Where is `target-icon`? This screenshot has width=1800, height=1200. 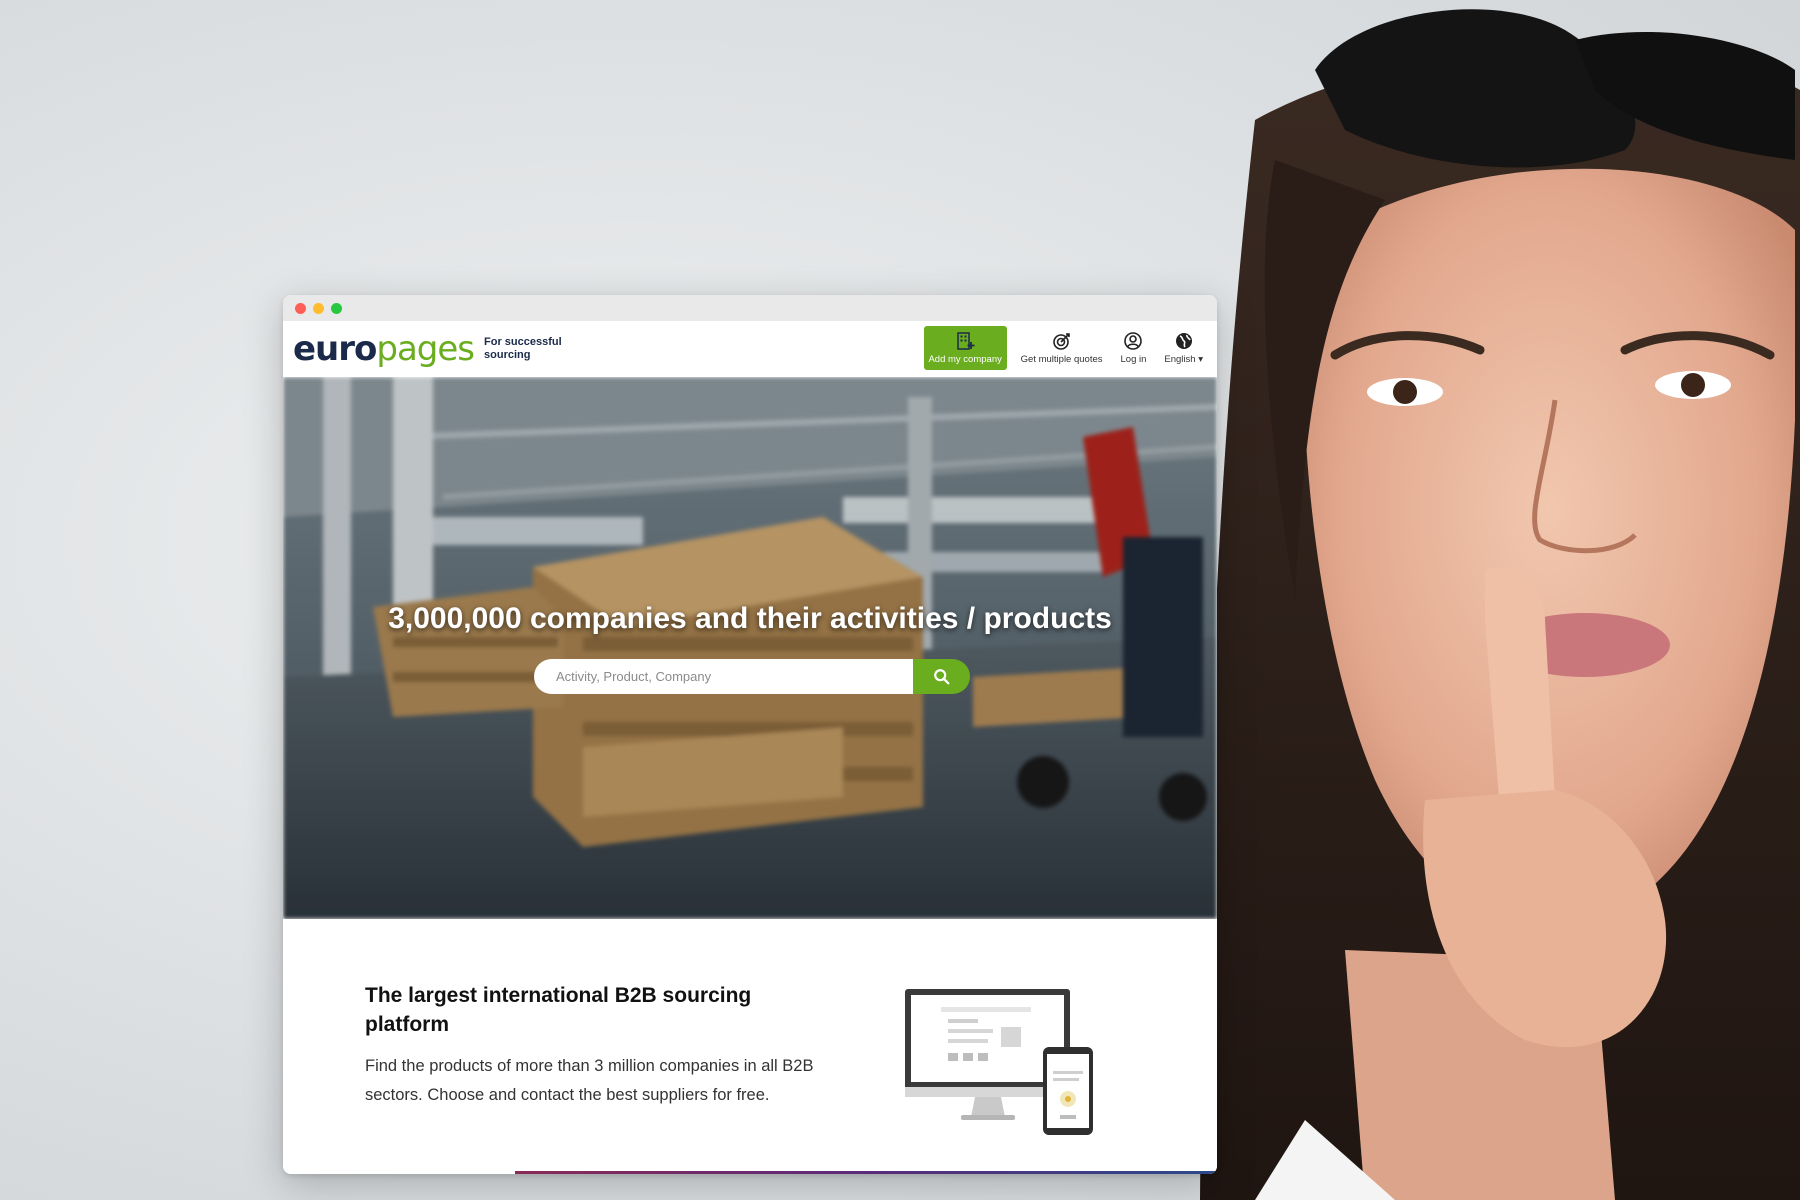 target-icon is located at coordinates (1061, 341).